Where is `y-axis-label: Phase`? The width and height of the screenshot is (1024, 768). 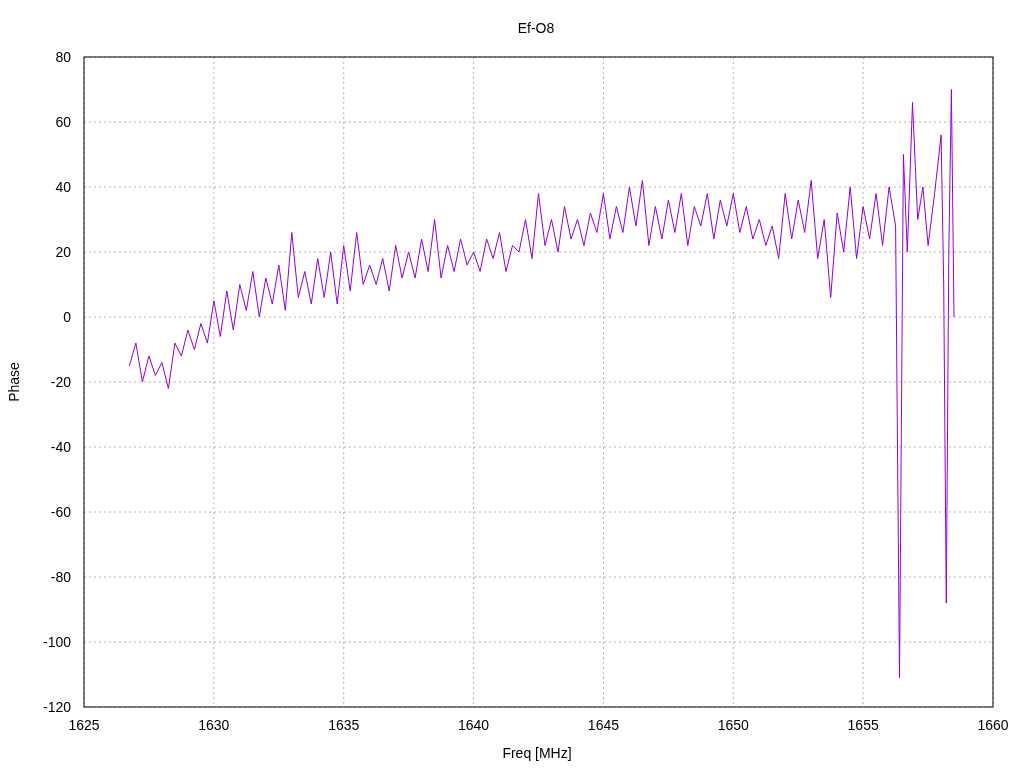
y-axis-label: Phase is located at coordinates (14, 382).